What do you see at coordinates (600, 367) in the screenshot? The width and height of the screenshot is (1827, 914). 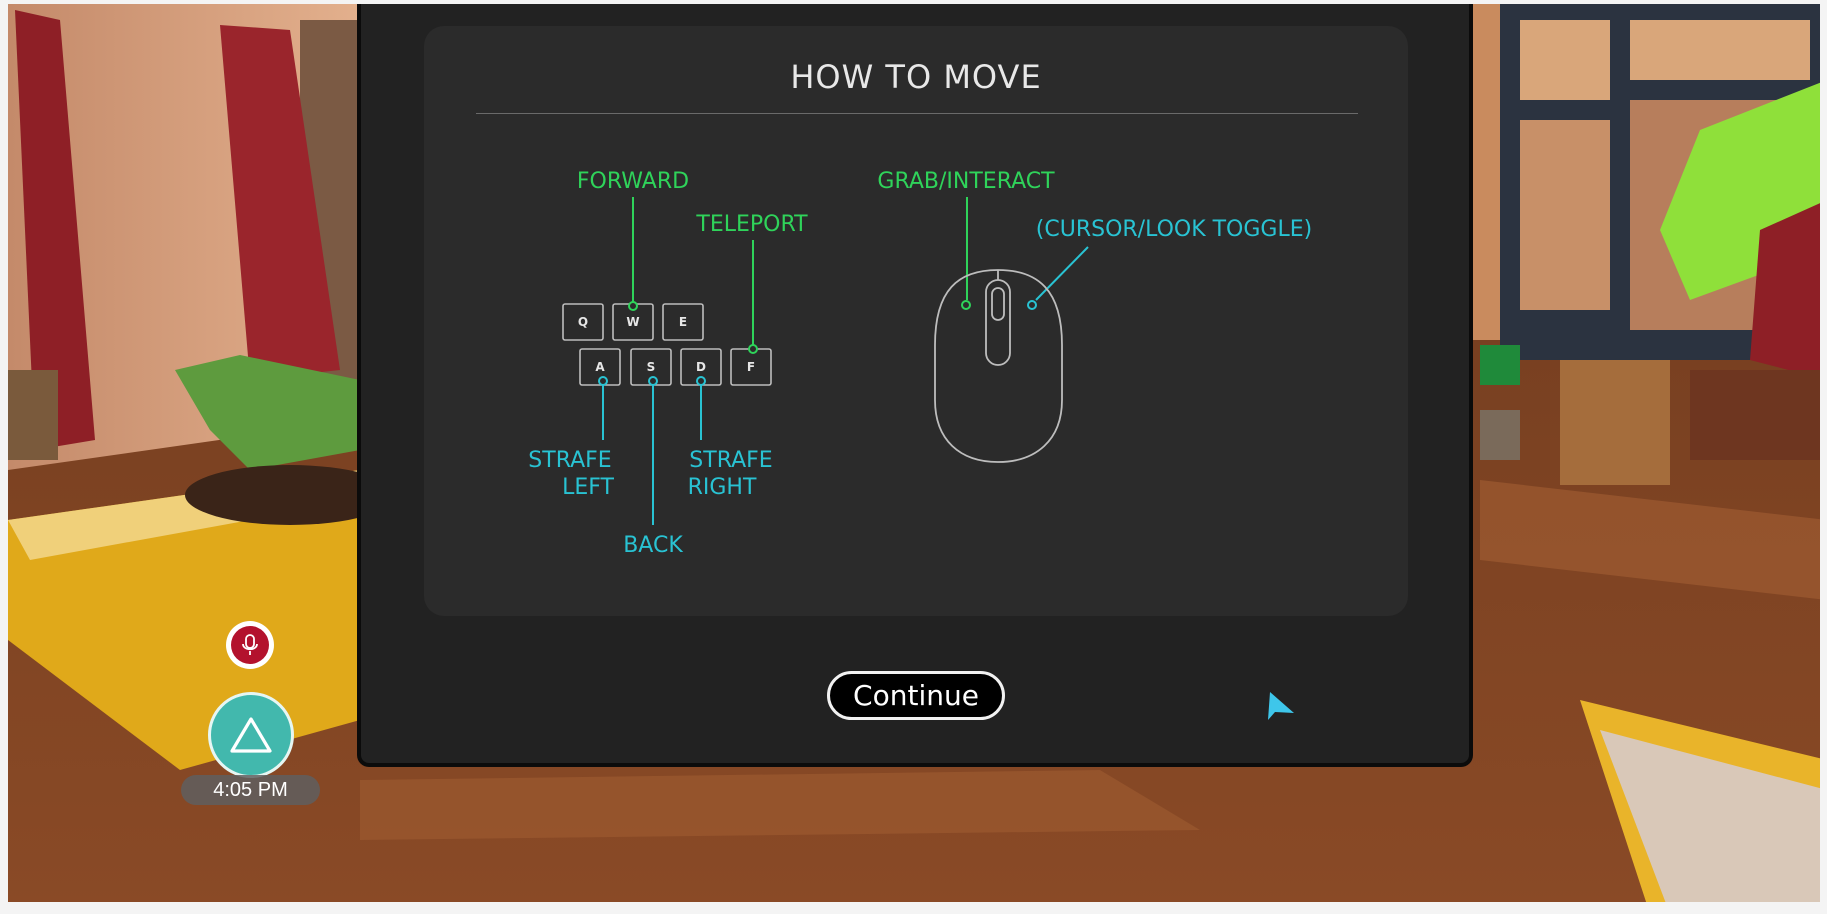 I see `key-a-label: A` at bounding box center [600, 367].